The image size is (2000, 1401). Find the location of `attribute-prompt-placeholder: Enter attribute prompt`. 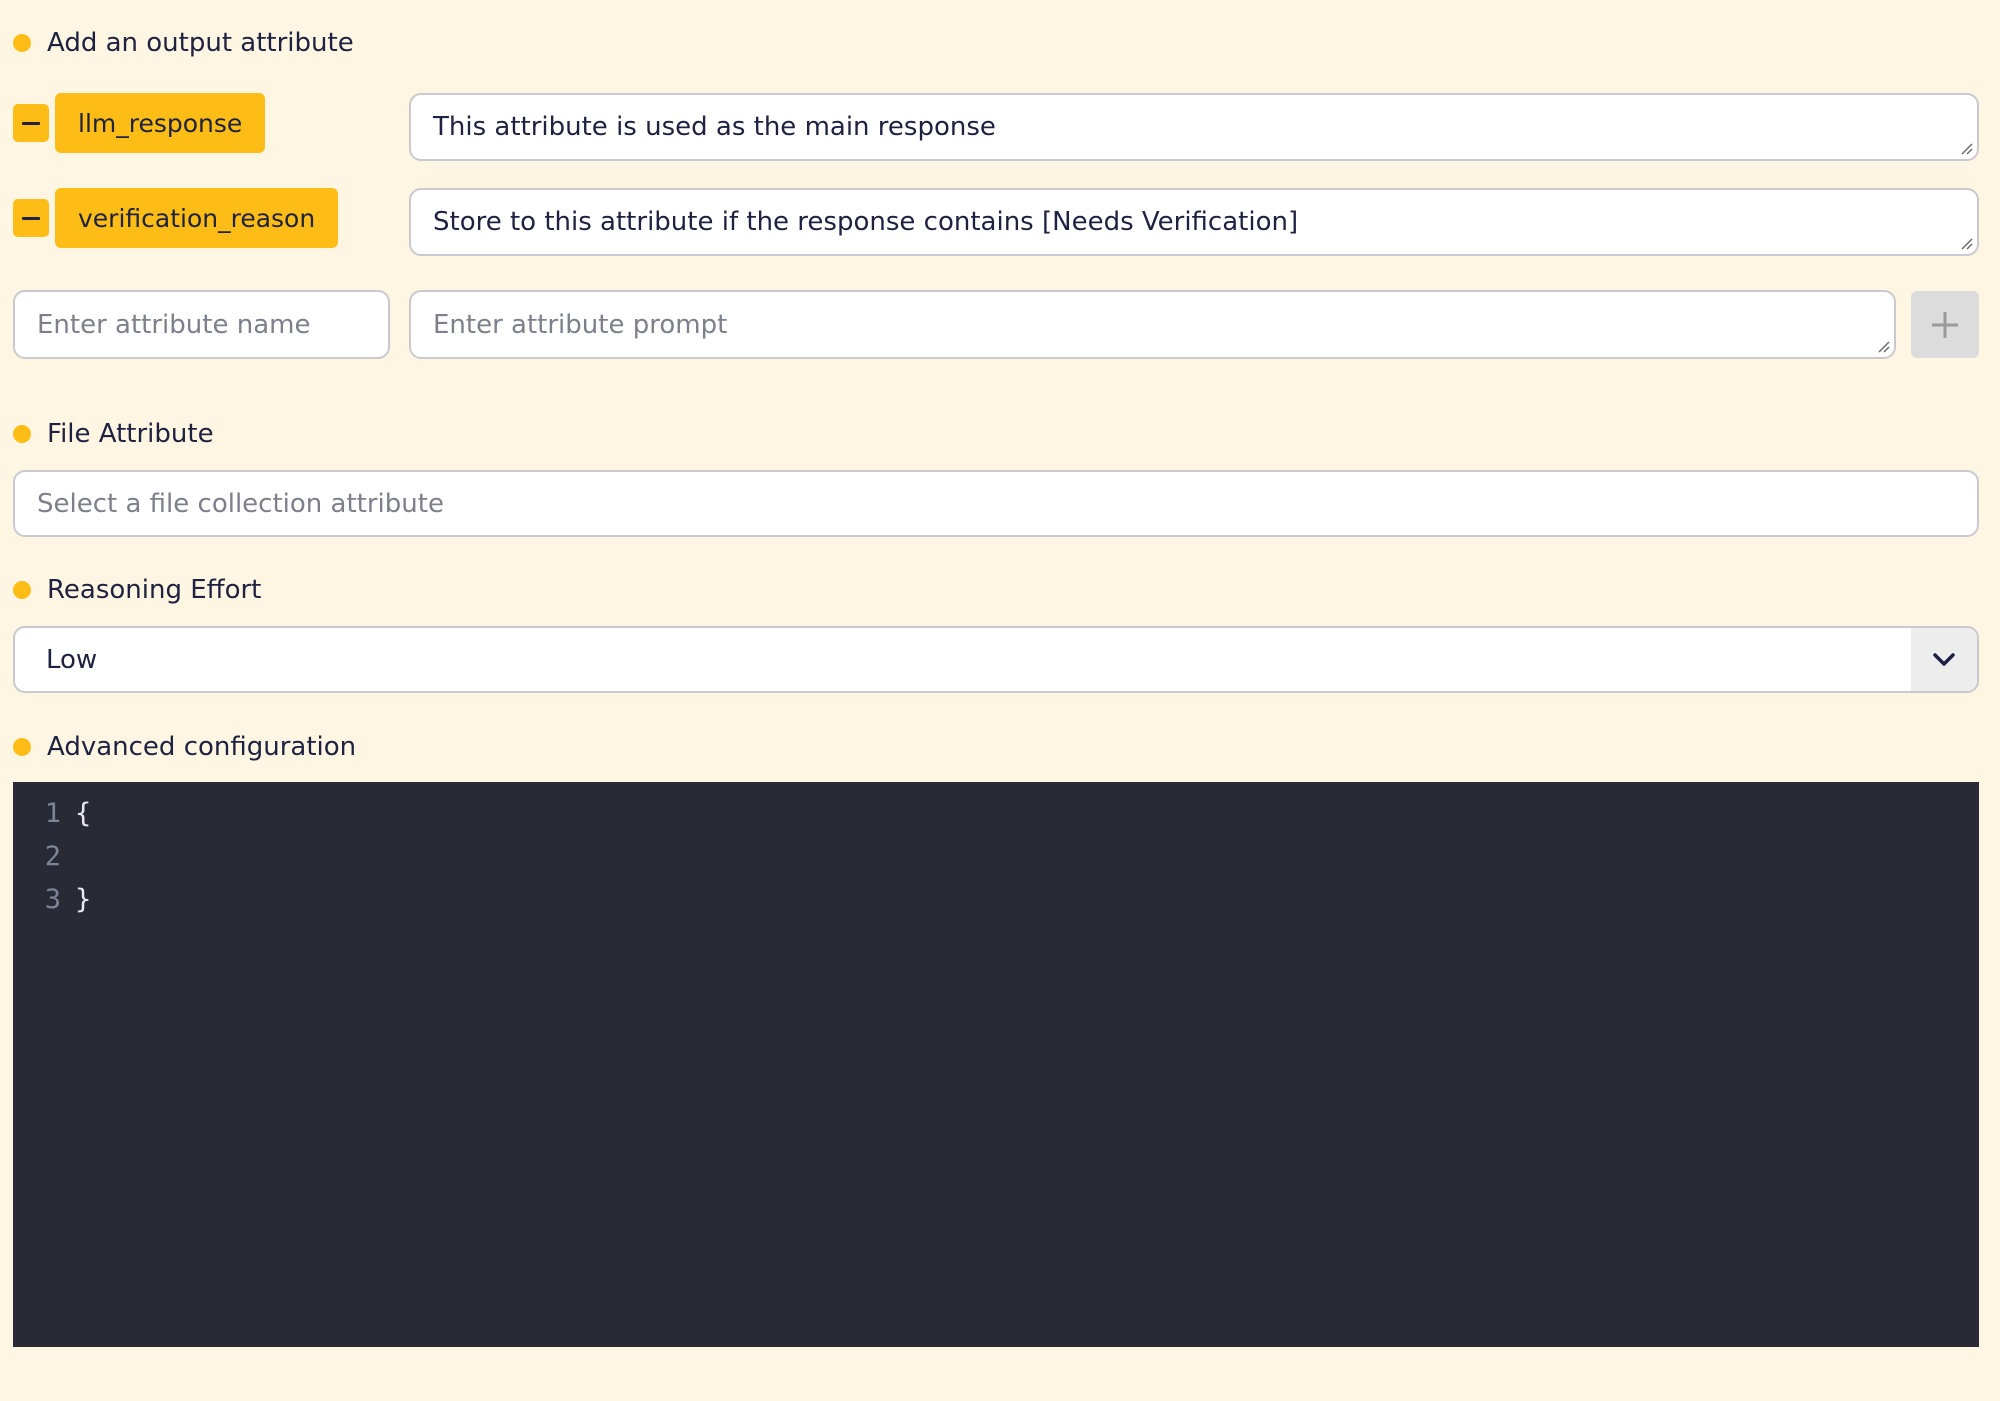

attribute-prompt-placeholder: Enter attribute prompt is located at coordinates (580, 324).